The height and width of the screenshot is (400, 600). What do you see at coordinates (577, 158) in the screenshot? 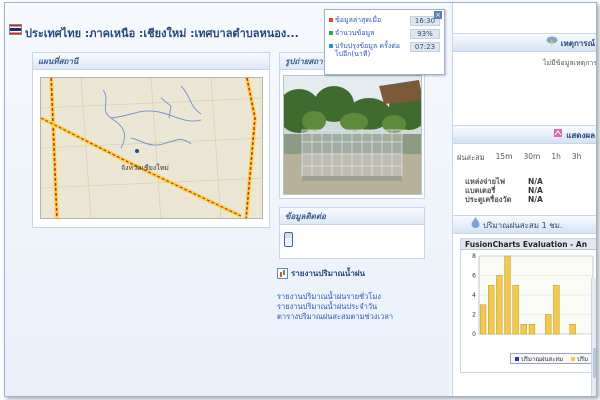
I see `duration-3h: 3h` at bounding box center [577, 158].